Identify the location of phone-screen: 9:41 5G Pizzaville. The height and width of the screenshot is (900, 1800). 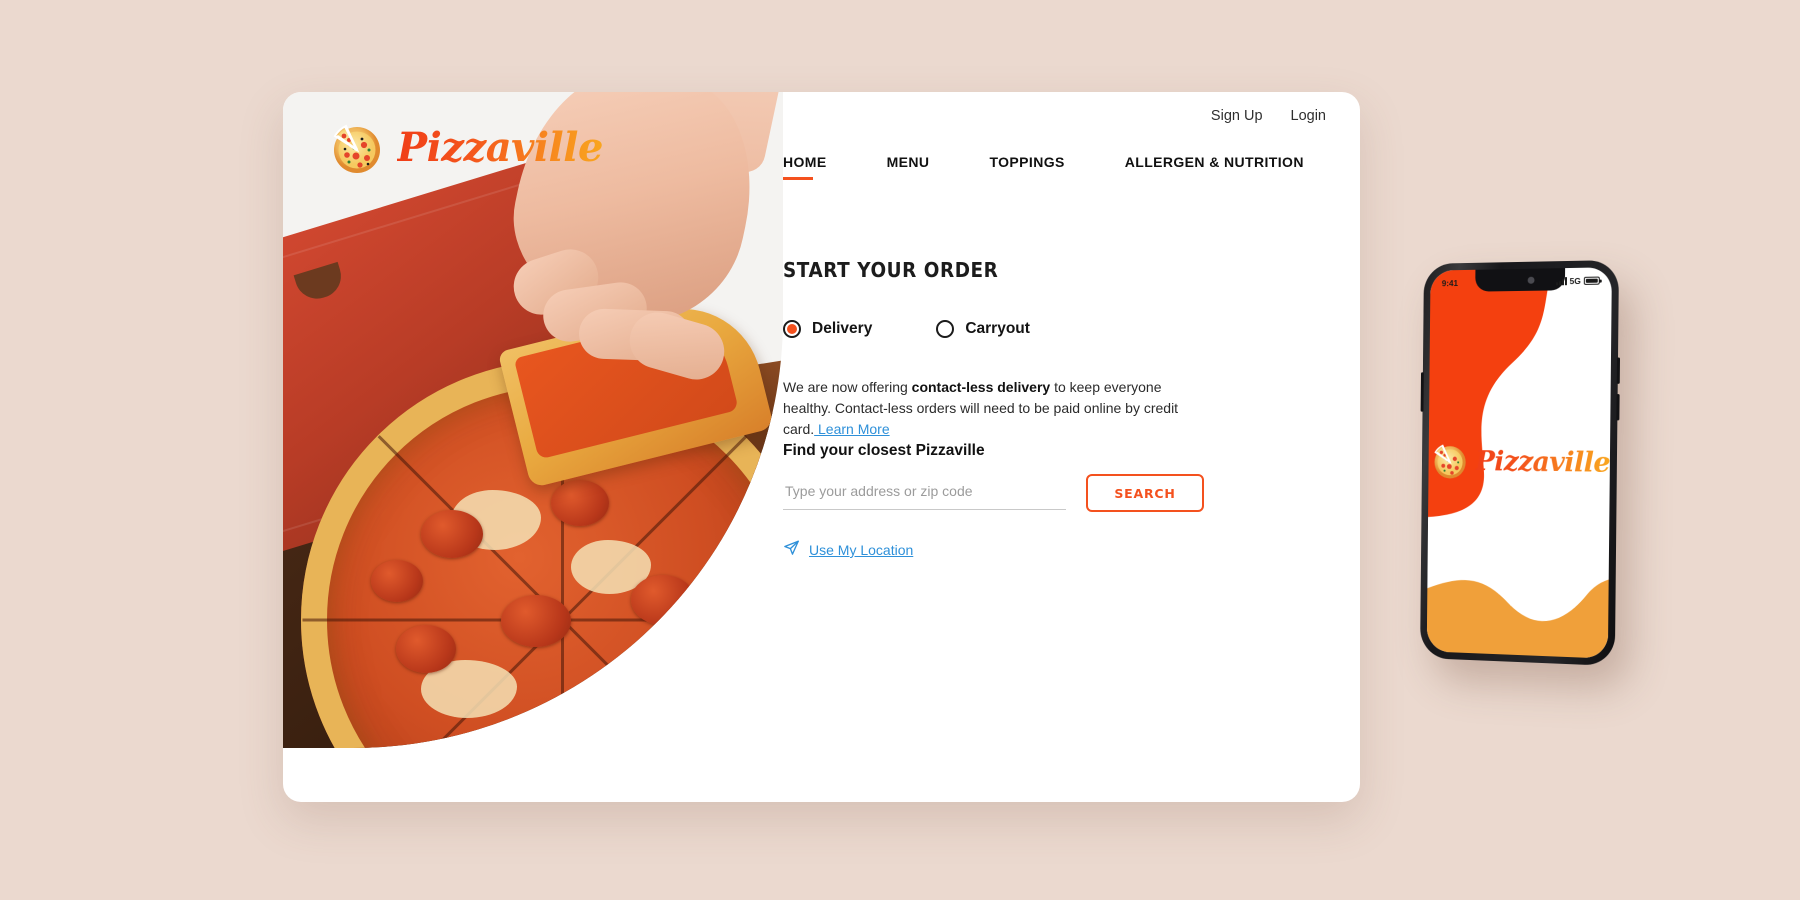
(1519, 463).